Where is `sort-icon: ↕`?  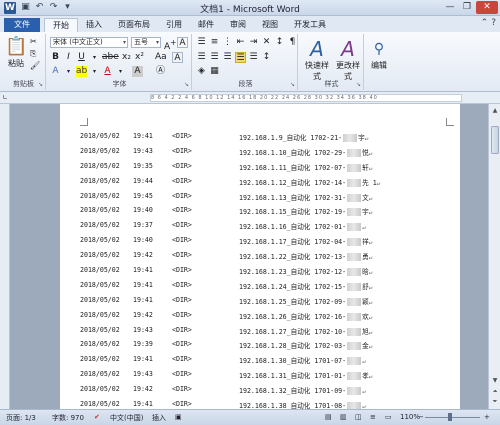
sort-icon: ↕ is located at coordinates (279, 42).